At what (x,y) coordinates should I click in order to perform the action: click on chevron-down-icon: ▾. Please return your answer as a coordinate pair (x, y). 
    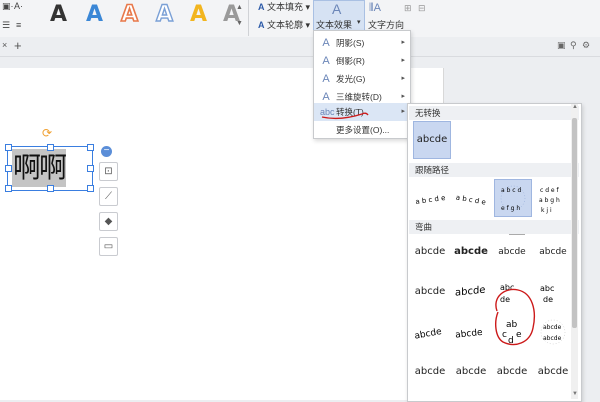
    Looking at the image, I should click on (359, 22).